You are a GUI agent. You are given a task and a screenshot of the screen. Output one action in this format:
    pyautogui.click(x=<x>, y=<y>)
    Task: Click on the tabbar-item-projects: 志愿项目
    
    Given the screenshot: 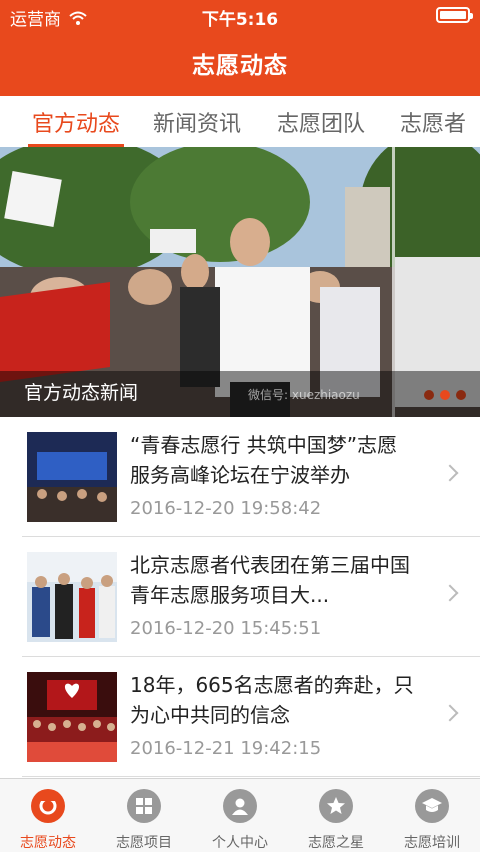 What is the action you would take?
    pyautogui.click(x=144, y=815)
    